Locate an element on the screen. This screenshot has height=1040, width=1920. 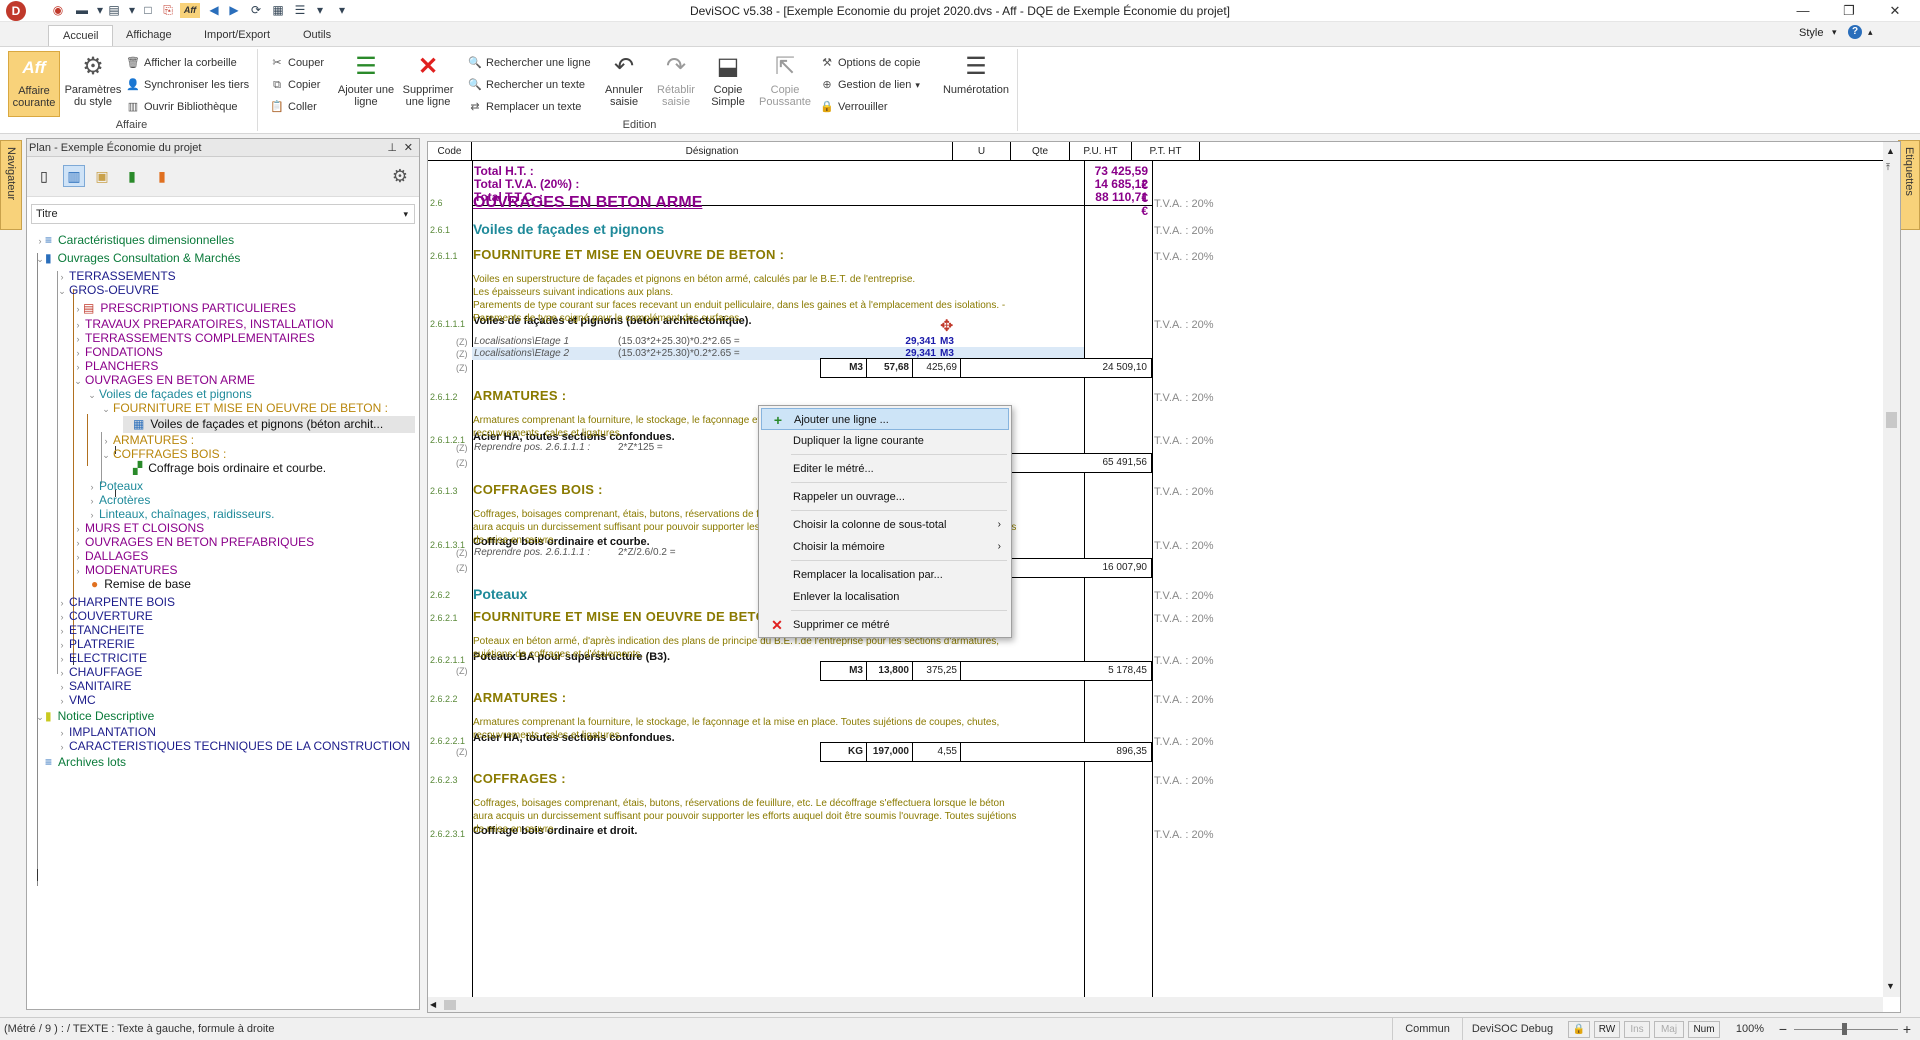
rechercher-ligne-button: 🔍 Rechercher une ligne is located at coordinates (529, 63).